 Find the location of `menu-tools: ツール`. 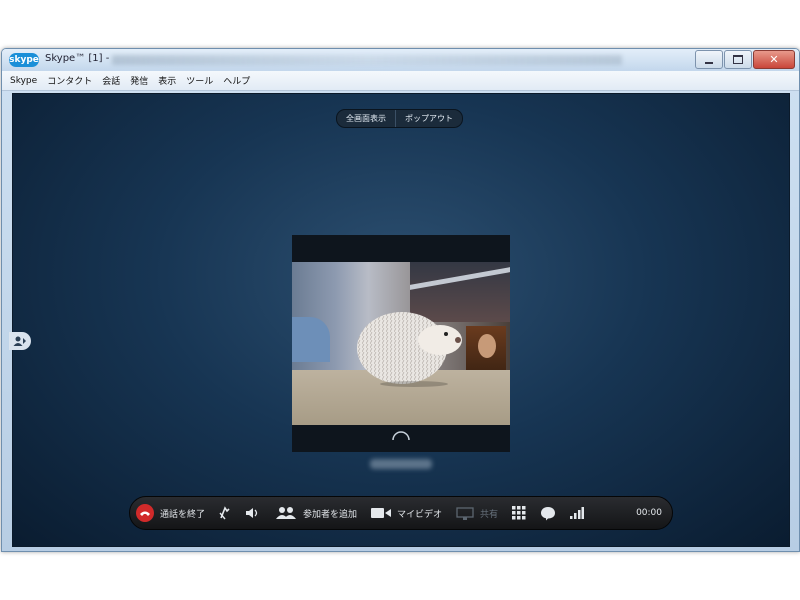

menu-tools: ツール is located at coordinates (199, 80).